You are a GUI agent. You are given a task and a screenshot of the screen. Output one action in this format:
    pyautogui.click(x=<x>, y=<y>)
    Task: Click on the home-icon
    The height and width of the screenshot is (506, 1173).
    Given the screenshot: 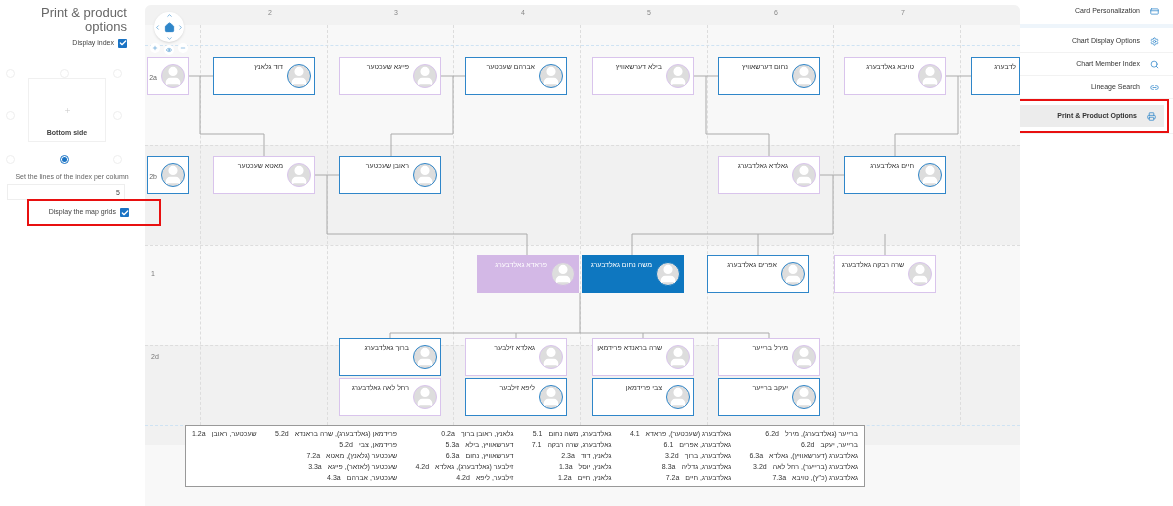 What is the action you would take?
    pyautogui.click(x=169, y=27)
    